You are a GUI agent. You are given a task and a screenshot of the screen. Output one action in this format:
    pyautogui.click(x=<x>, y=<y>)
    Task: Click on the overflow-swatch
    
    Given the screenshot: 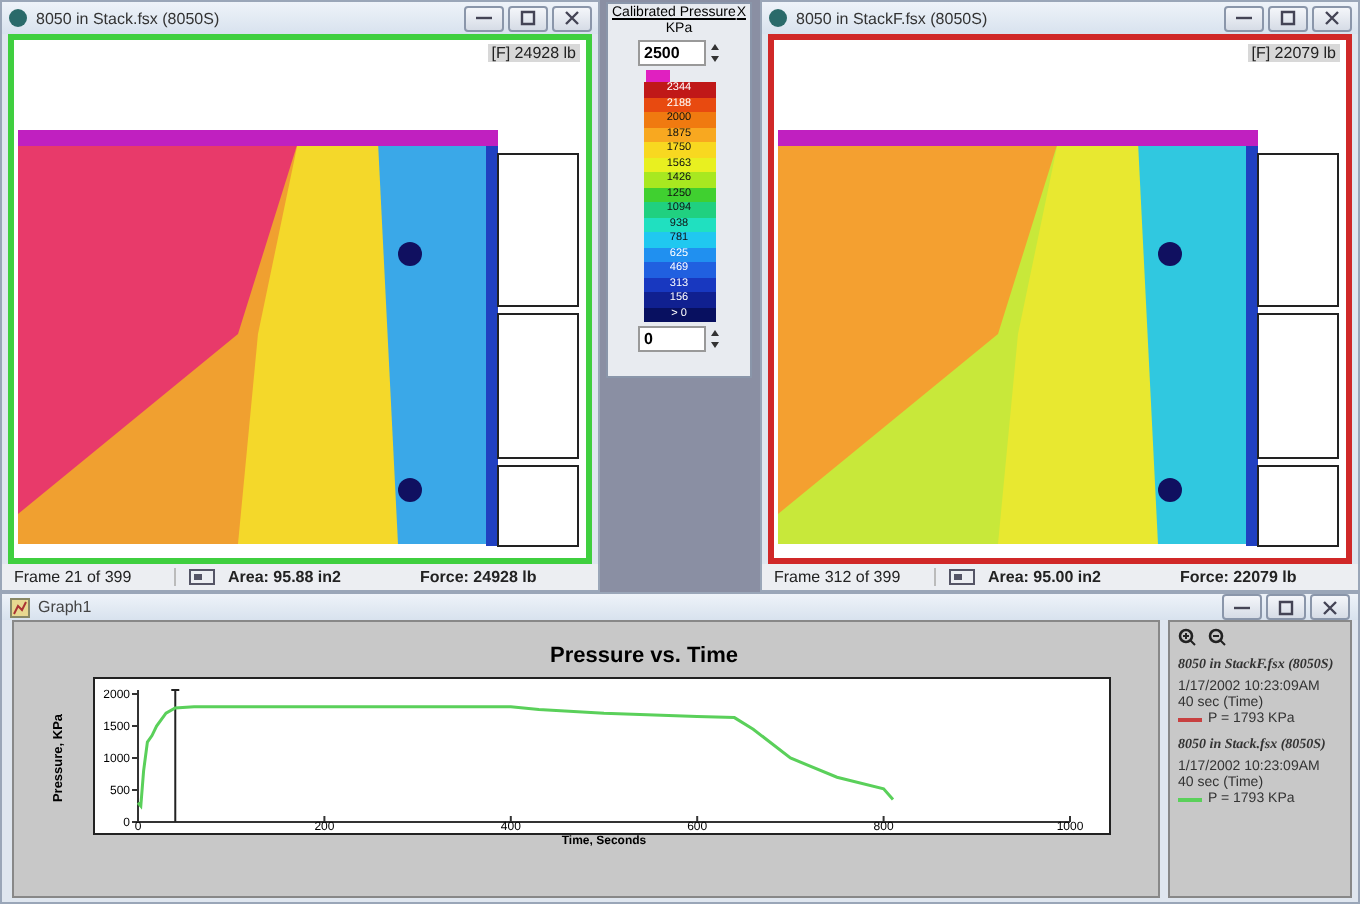 What is the action you would take?
    pyautogui.click(x=657, y=76)
    